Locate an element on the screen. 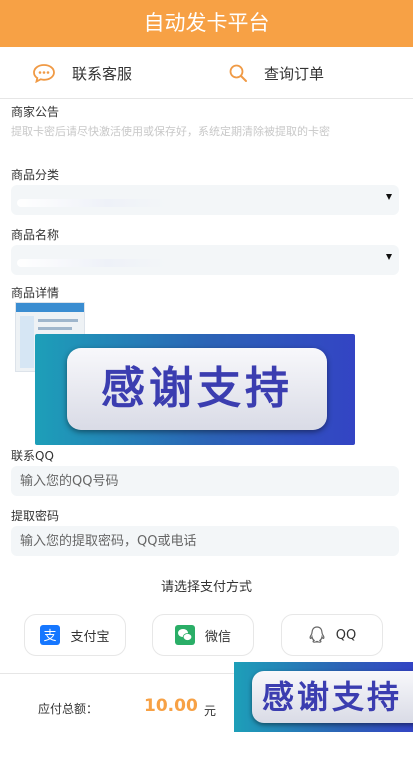  currency-unit: 元 is located at coordinates (210, 711).